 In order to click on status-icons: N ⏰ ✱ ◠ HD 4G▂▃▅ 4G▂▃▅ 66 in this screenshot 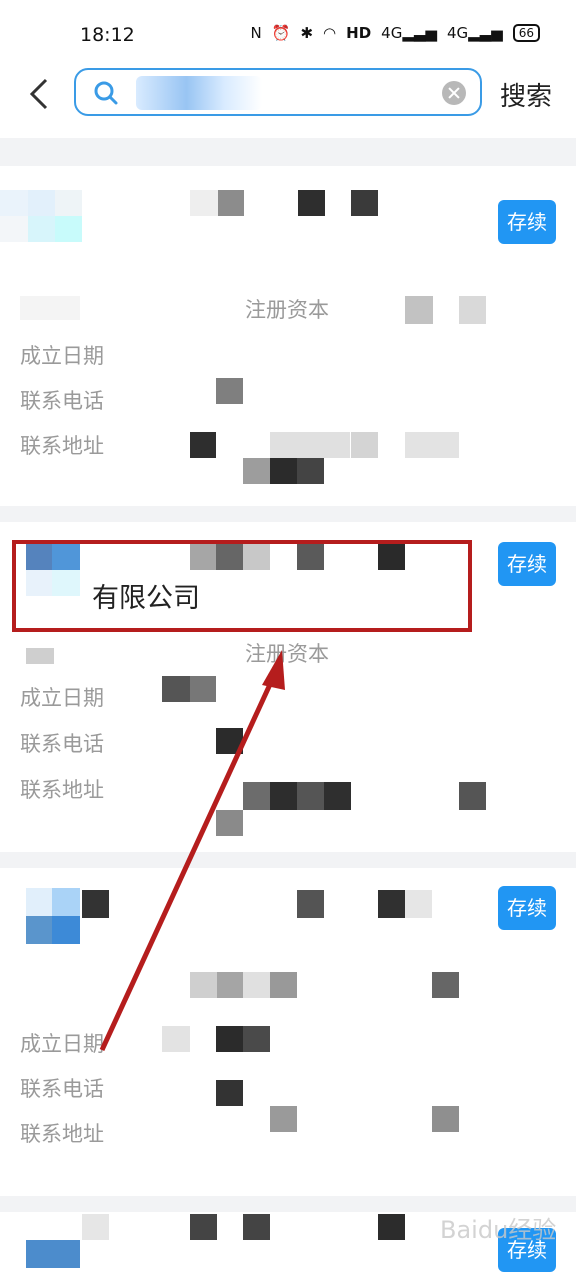, I will do `click(395, 33)`.